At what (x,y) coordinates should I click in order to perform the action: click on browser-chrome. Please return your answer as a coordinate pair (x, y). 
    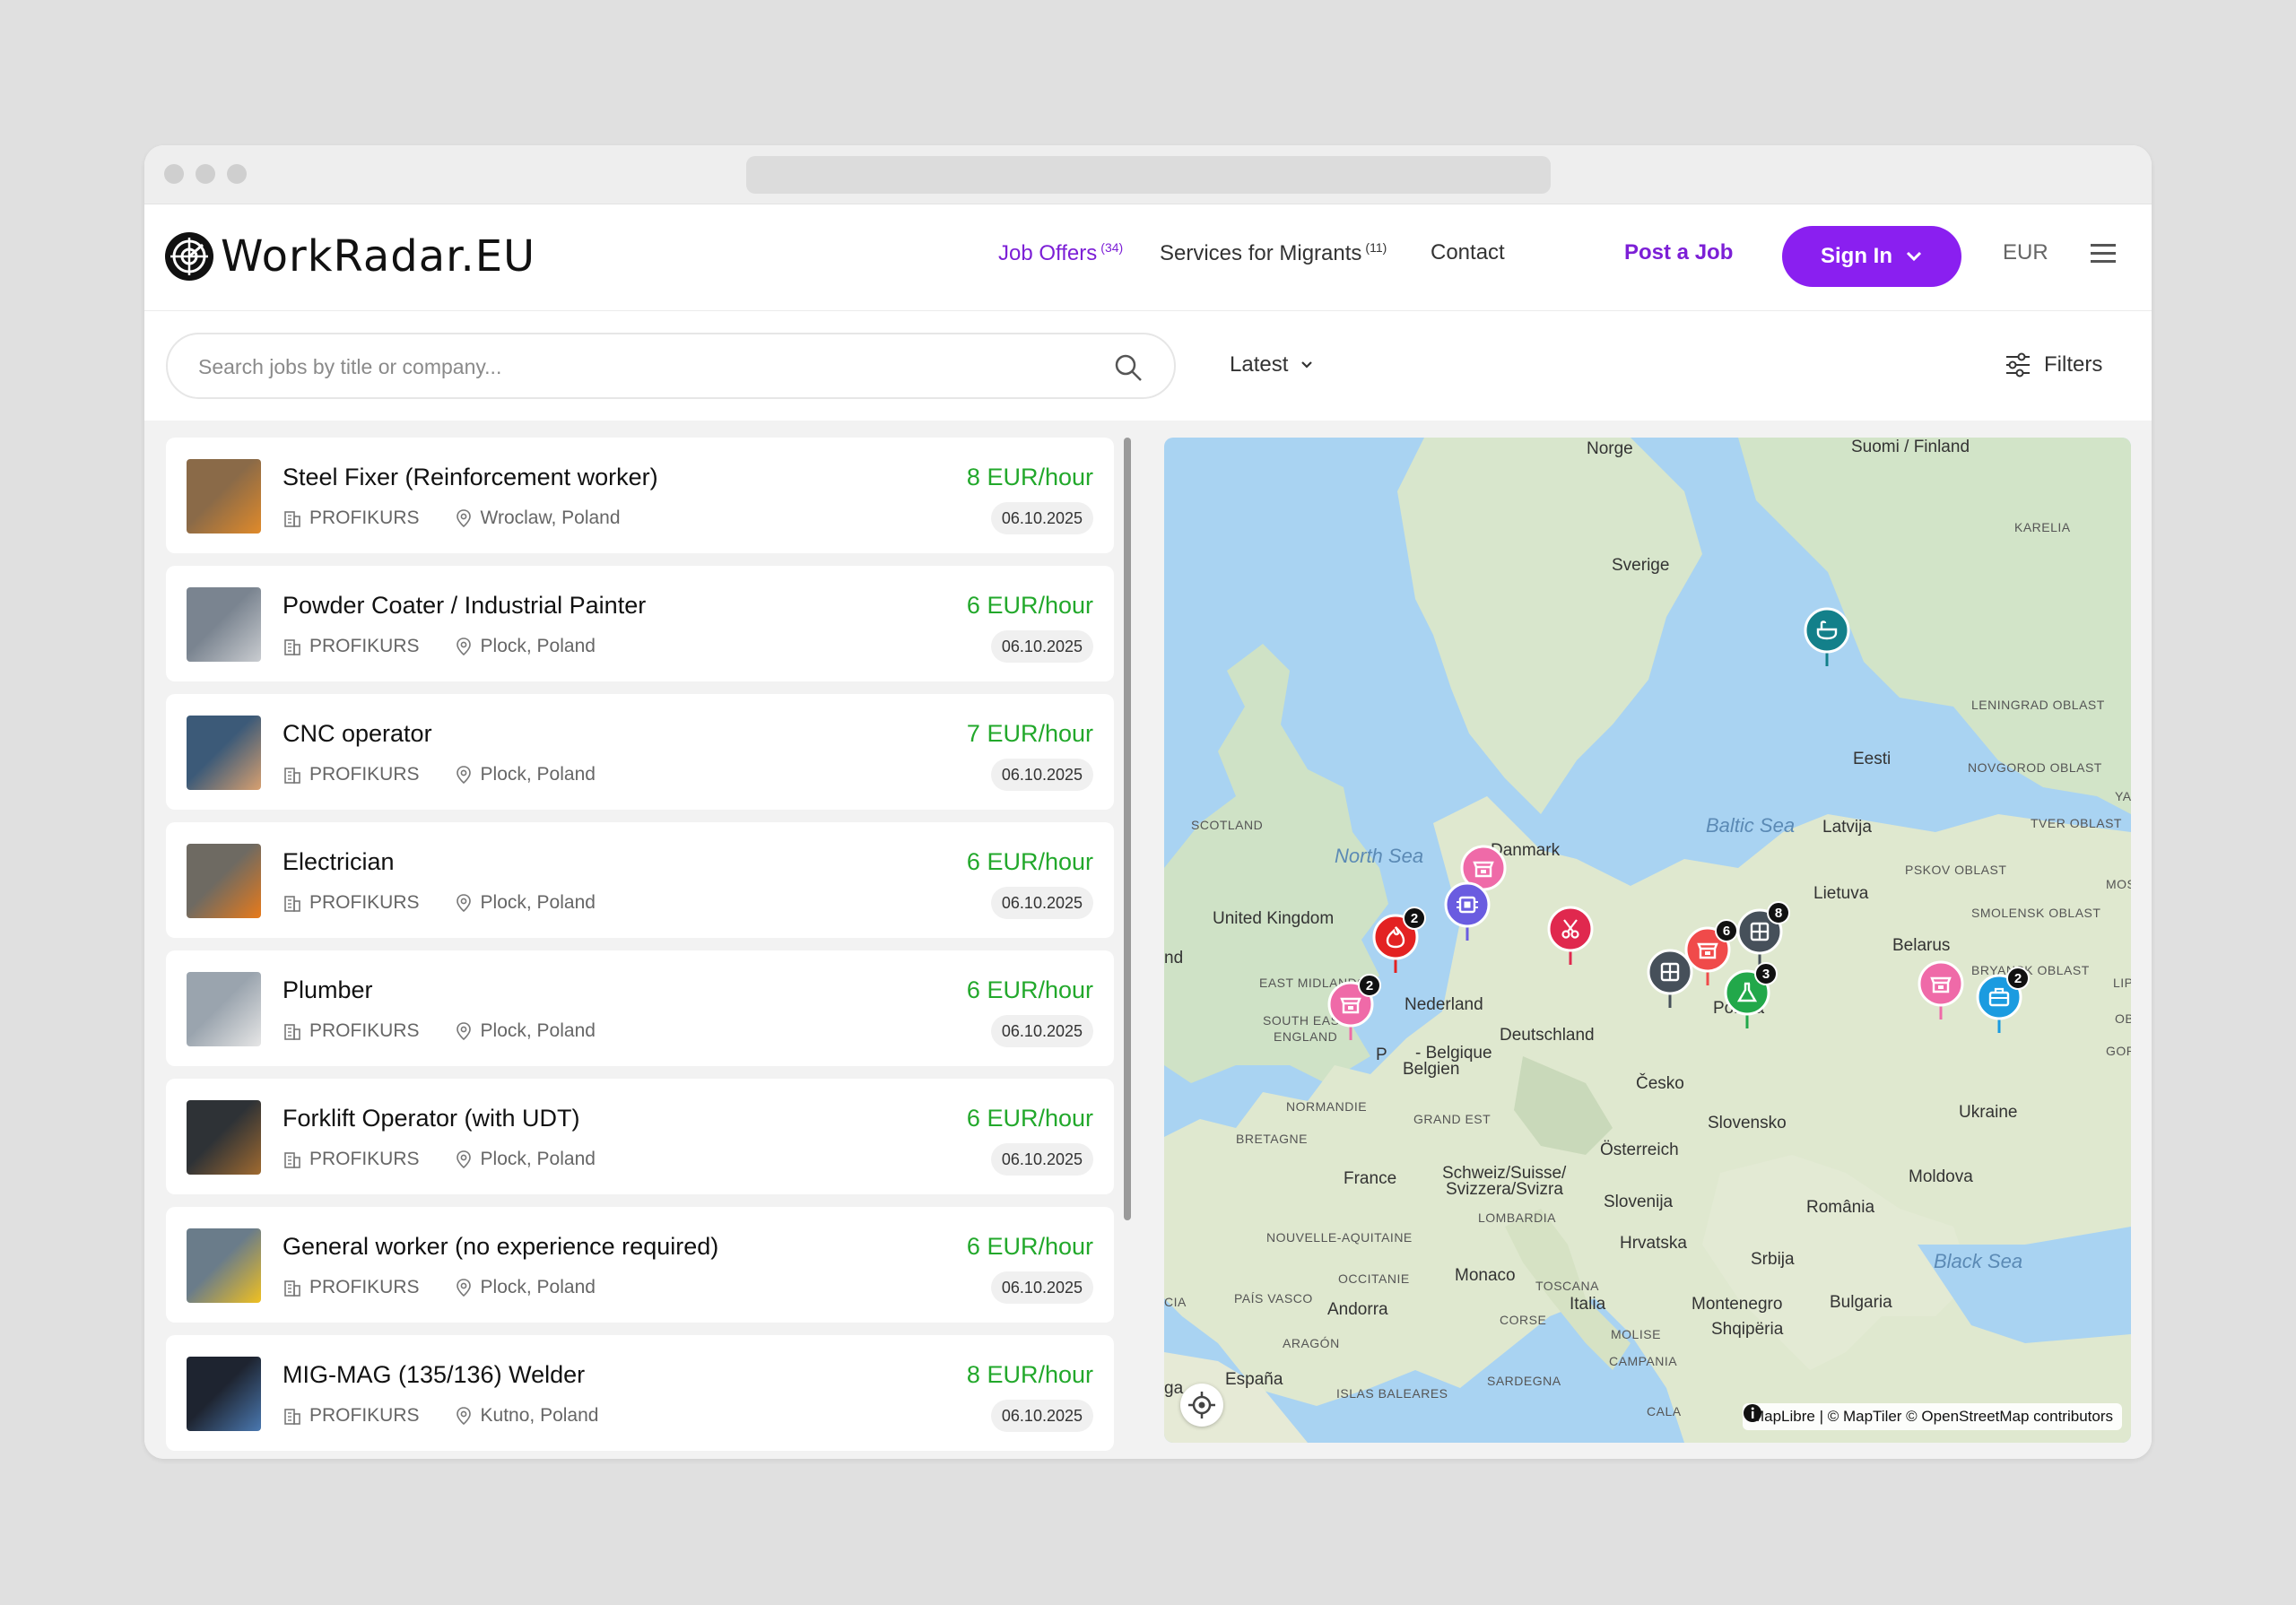
    Looking at the image, I should click on (1148, 174).